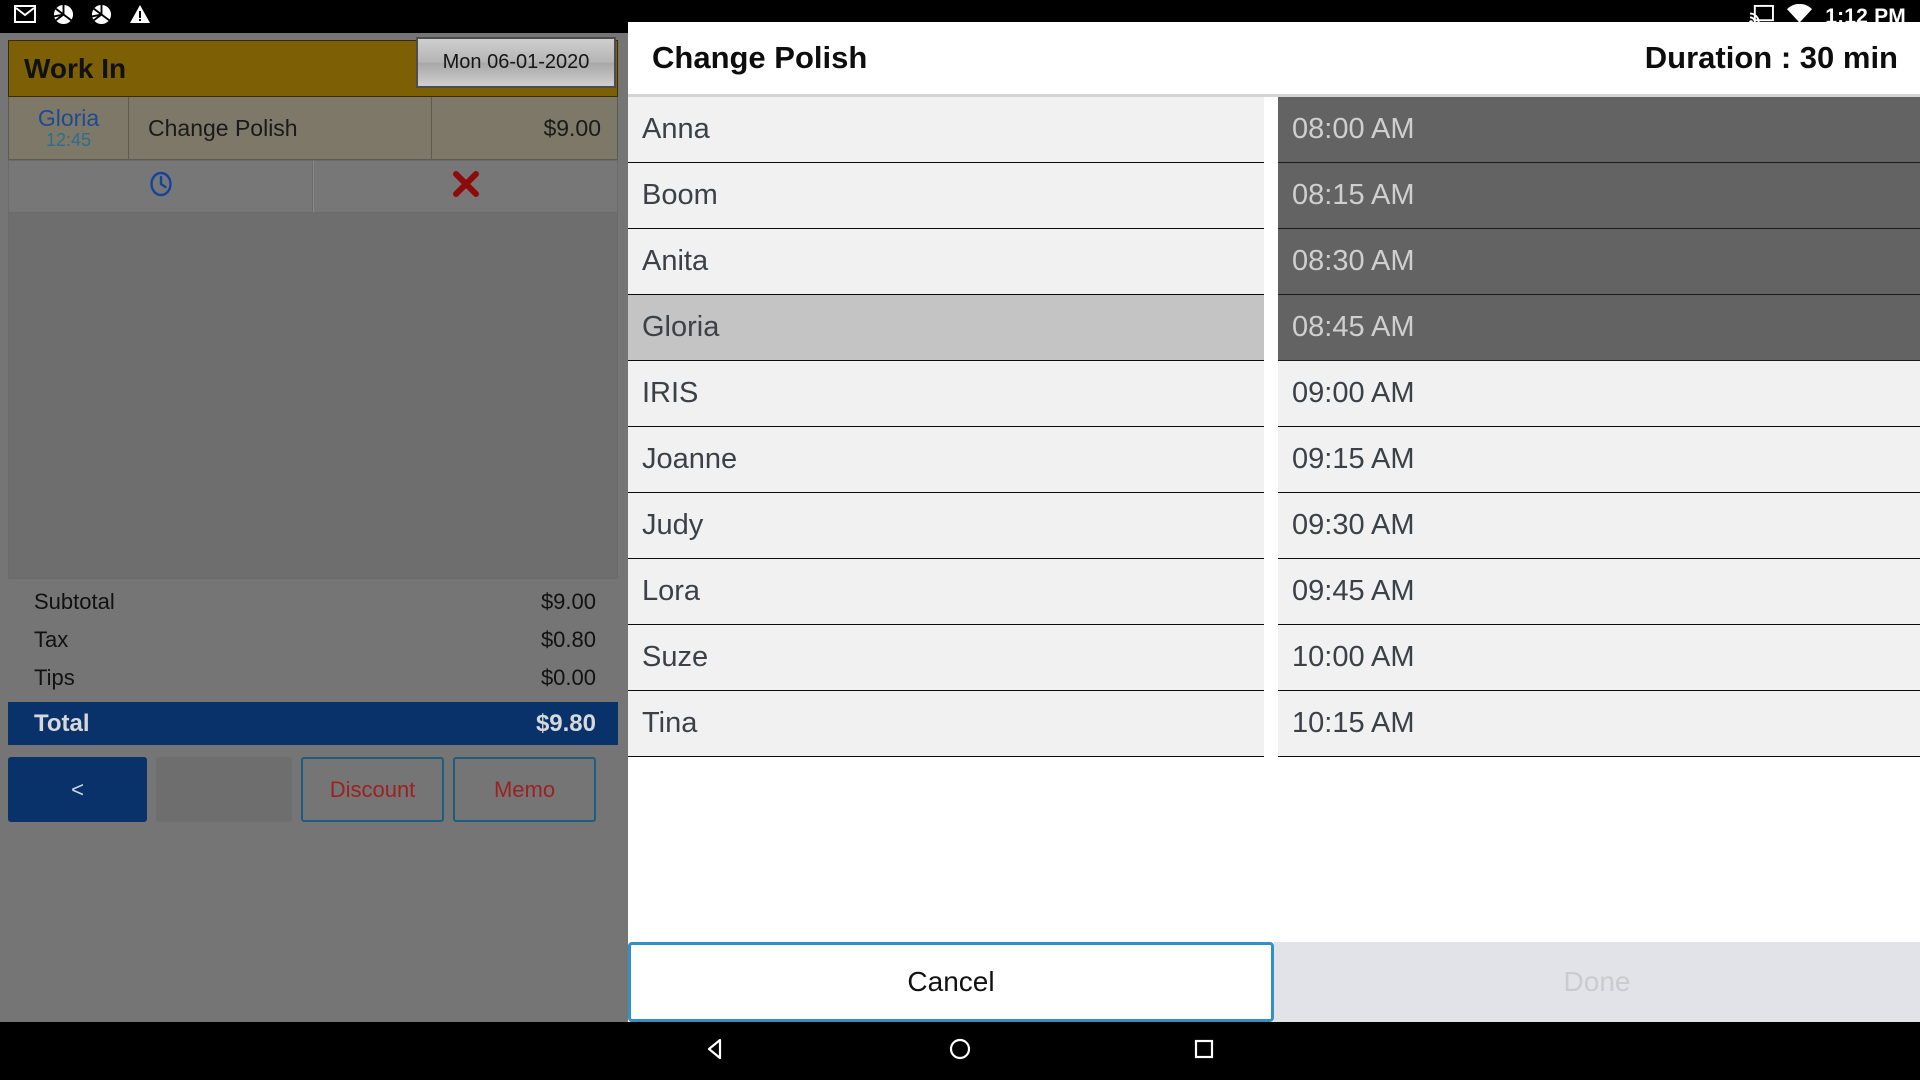 The height and width of the screenshot is (1080, 1920). Describe the element at coordinates (516, 62) in the screenshot. I see `date-picker-button: Mon 06-01-2020` at that location.